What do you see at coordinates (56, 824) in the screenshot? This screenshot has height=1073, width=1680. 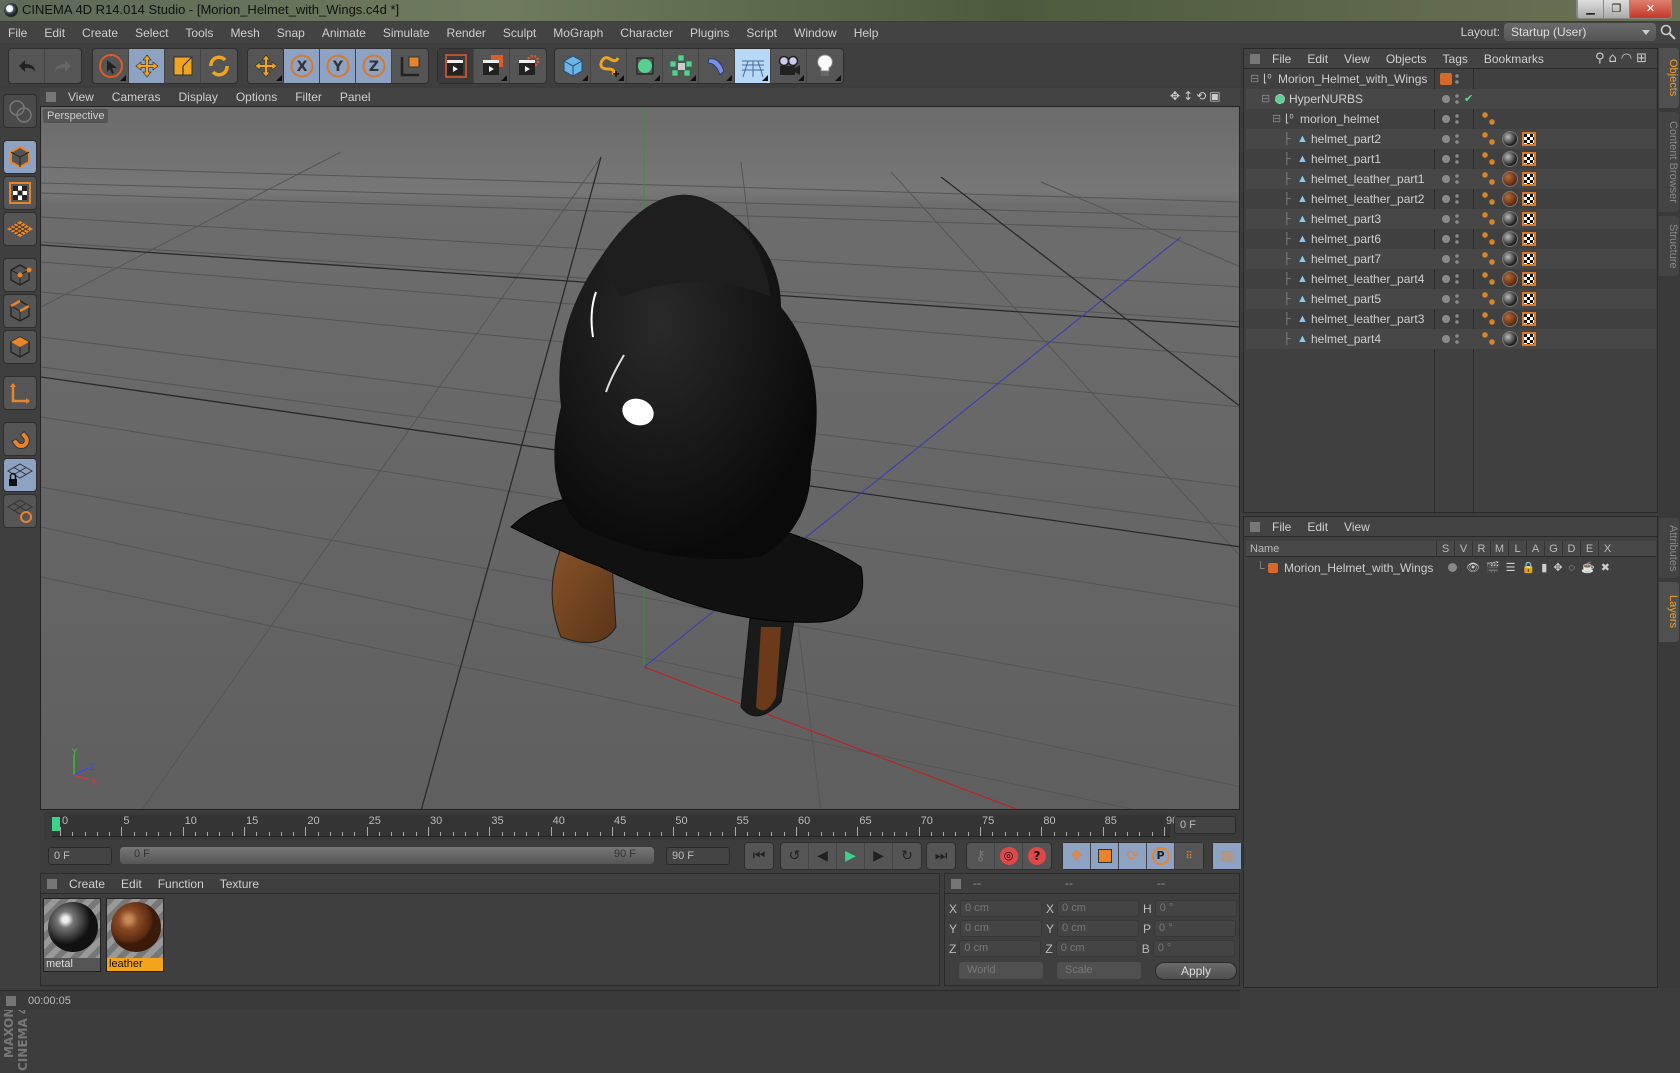 I see `playhead` at bounding box center [56, 824].